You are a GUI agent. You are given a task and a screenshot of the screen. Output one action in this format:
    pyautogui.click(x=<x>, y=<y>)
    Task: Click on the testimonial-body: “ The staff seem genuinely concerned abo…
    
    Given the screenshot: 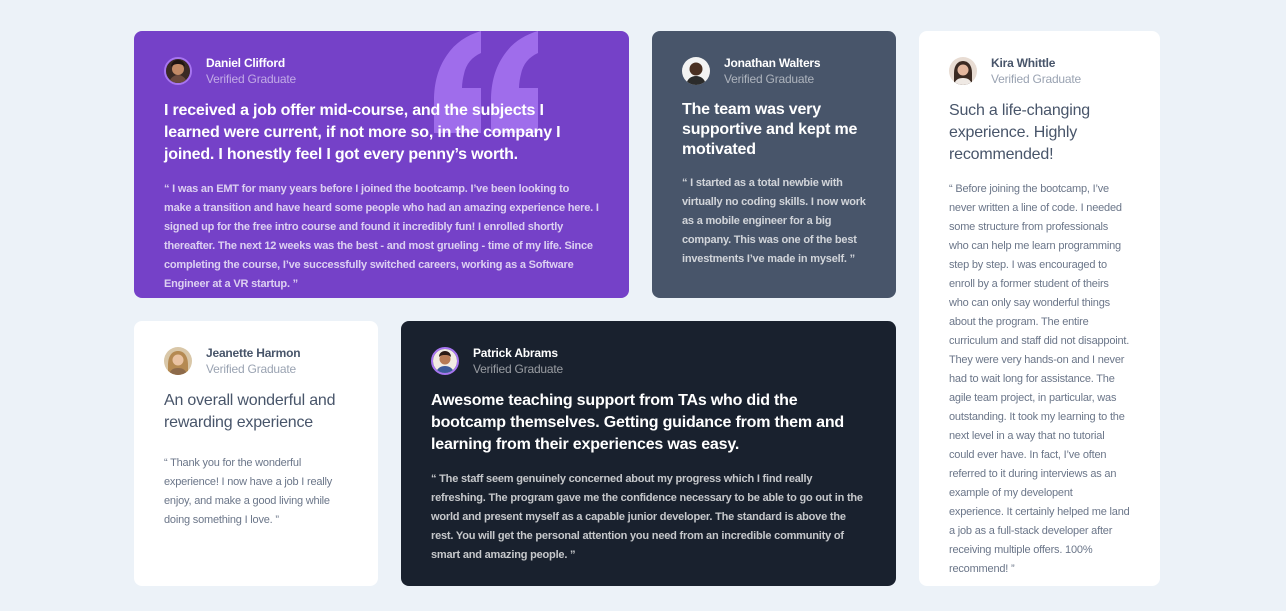 What is the action you would take?
    pyautogui.click(x=647, y=517)
    